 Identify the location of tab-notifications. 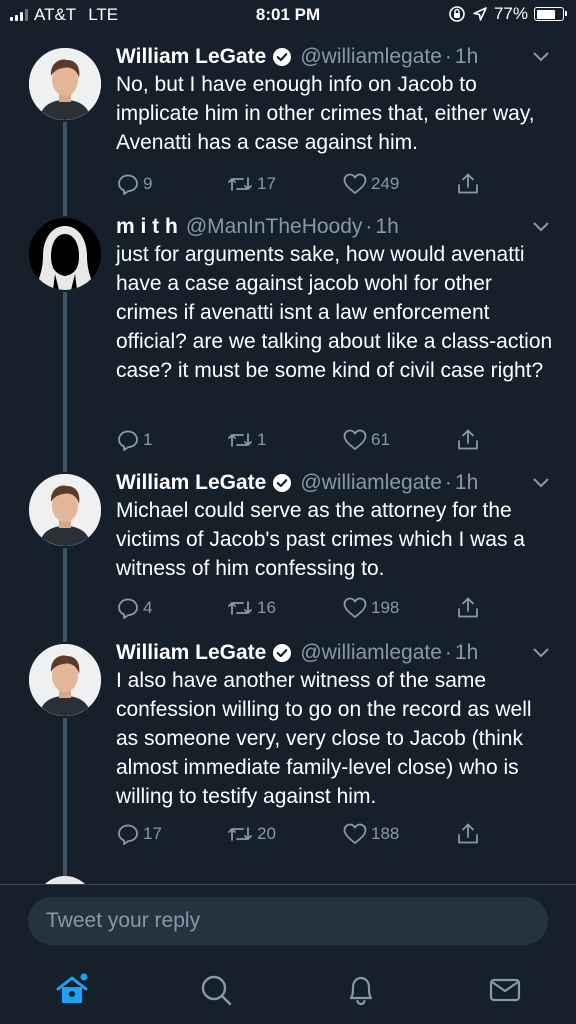
(361, 990).